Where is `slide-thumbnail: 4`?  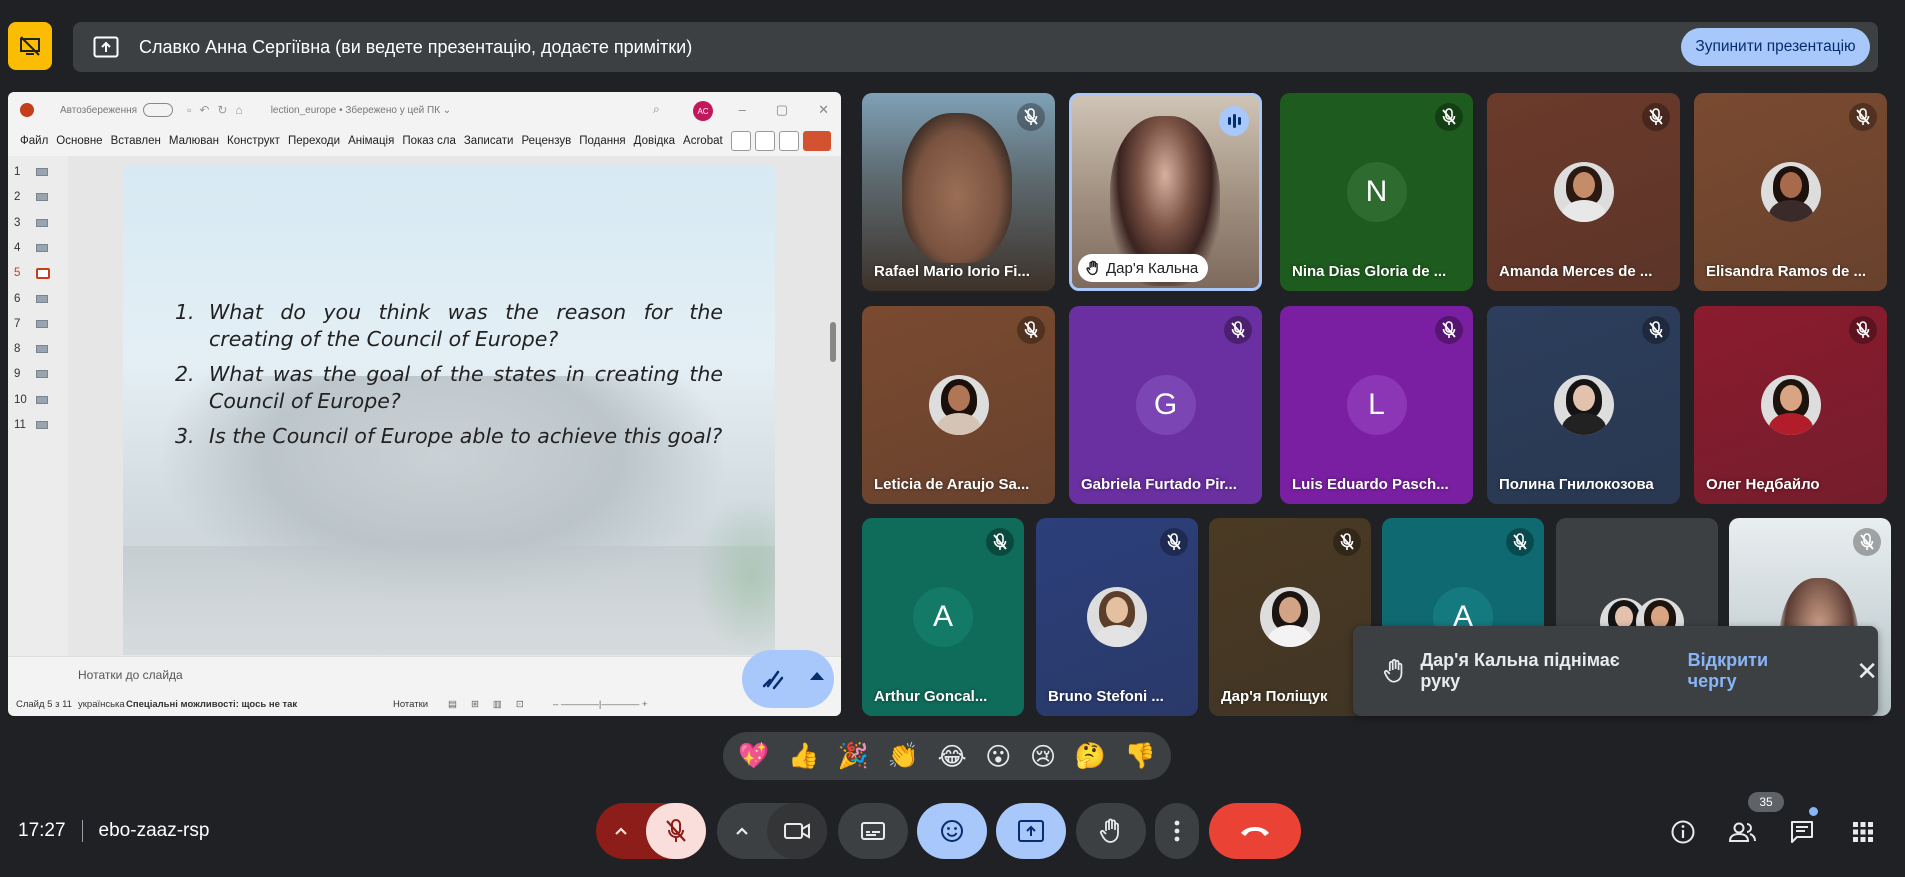 slide-thumbnail: 4 is located at coordinates (31, 248).